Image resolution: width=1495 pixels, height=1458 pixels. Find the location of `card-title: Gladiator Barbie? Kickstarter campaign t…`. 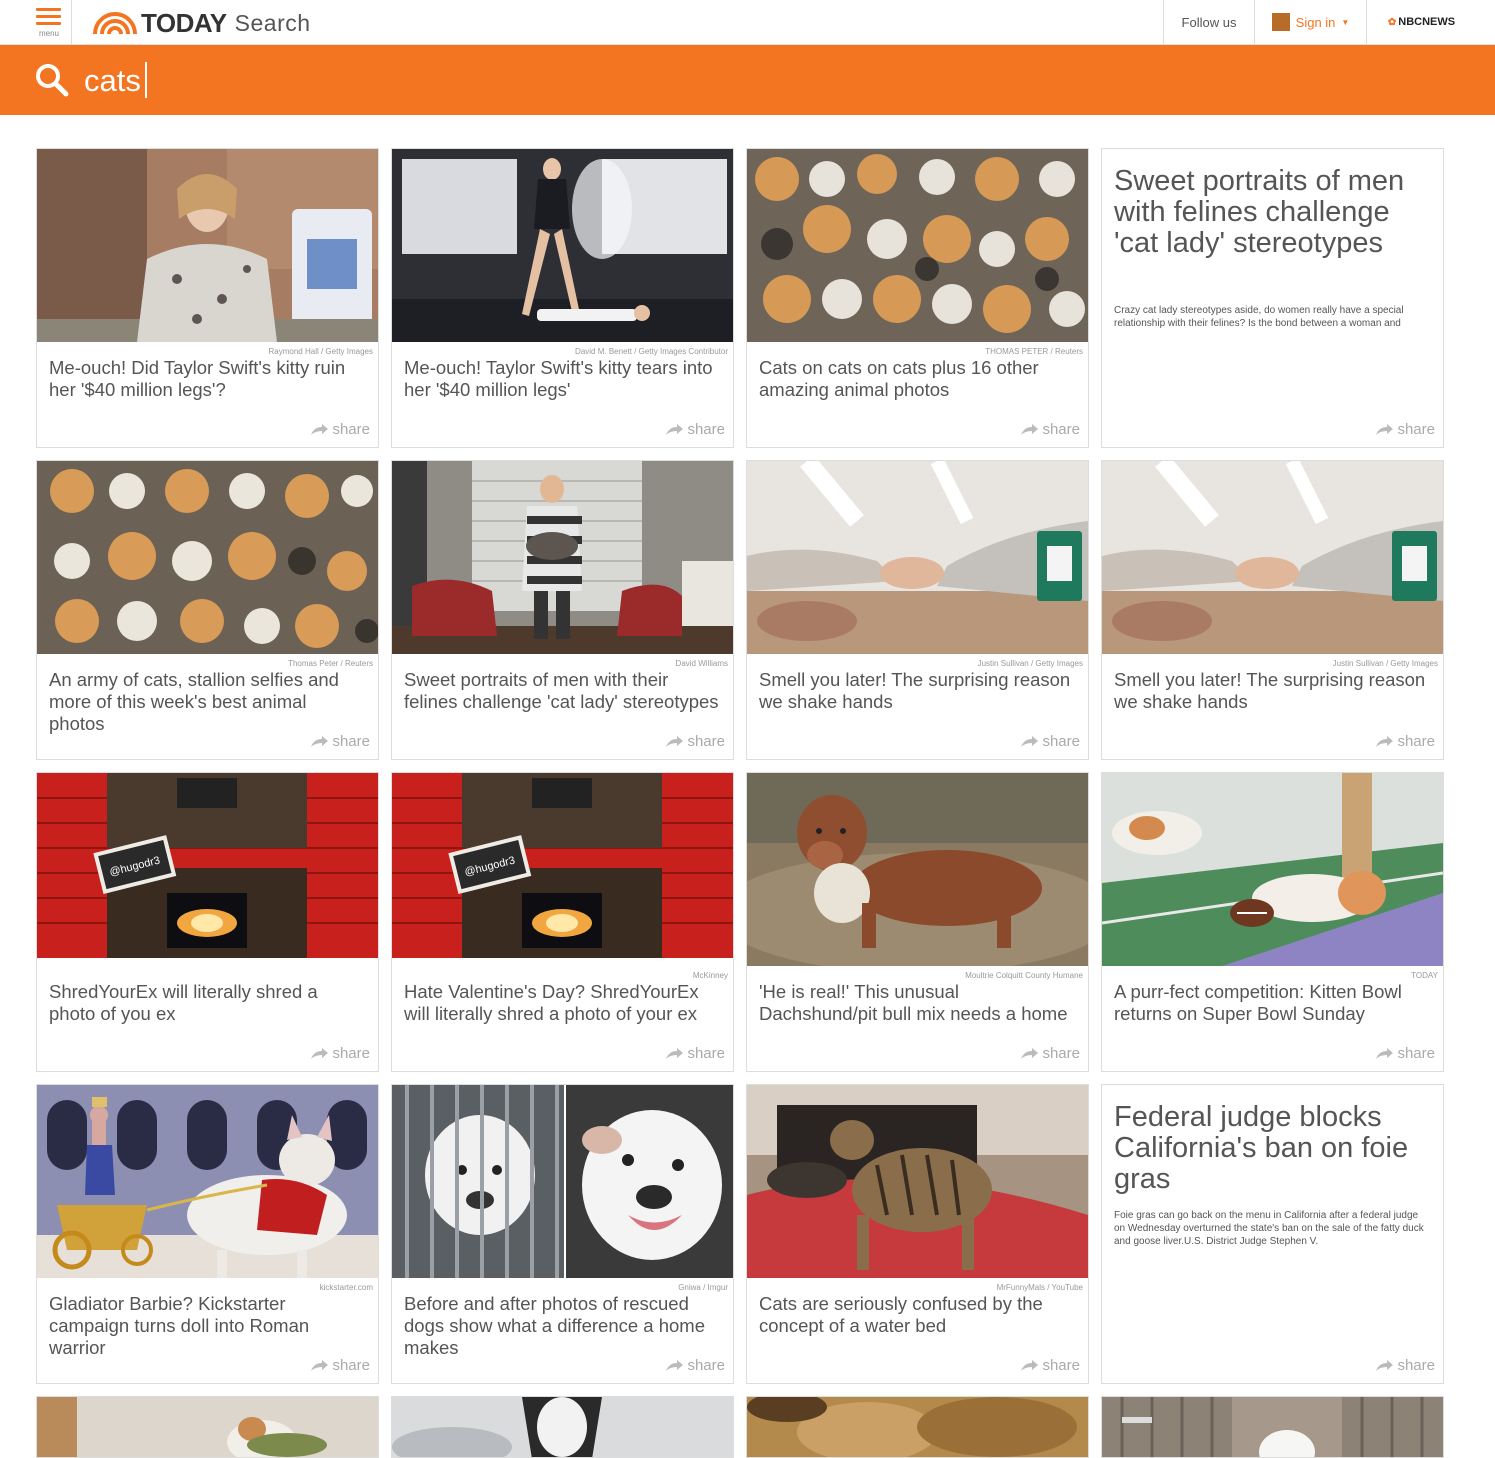

card-title: Gladiator Barbie? Kickstarter campaign t… is located at coordinates (207, 1326).